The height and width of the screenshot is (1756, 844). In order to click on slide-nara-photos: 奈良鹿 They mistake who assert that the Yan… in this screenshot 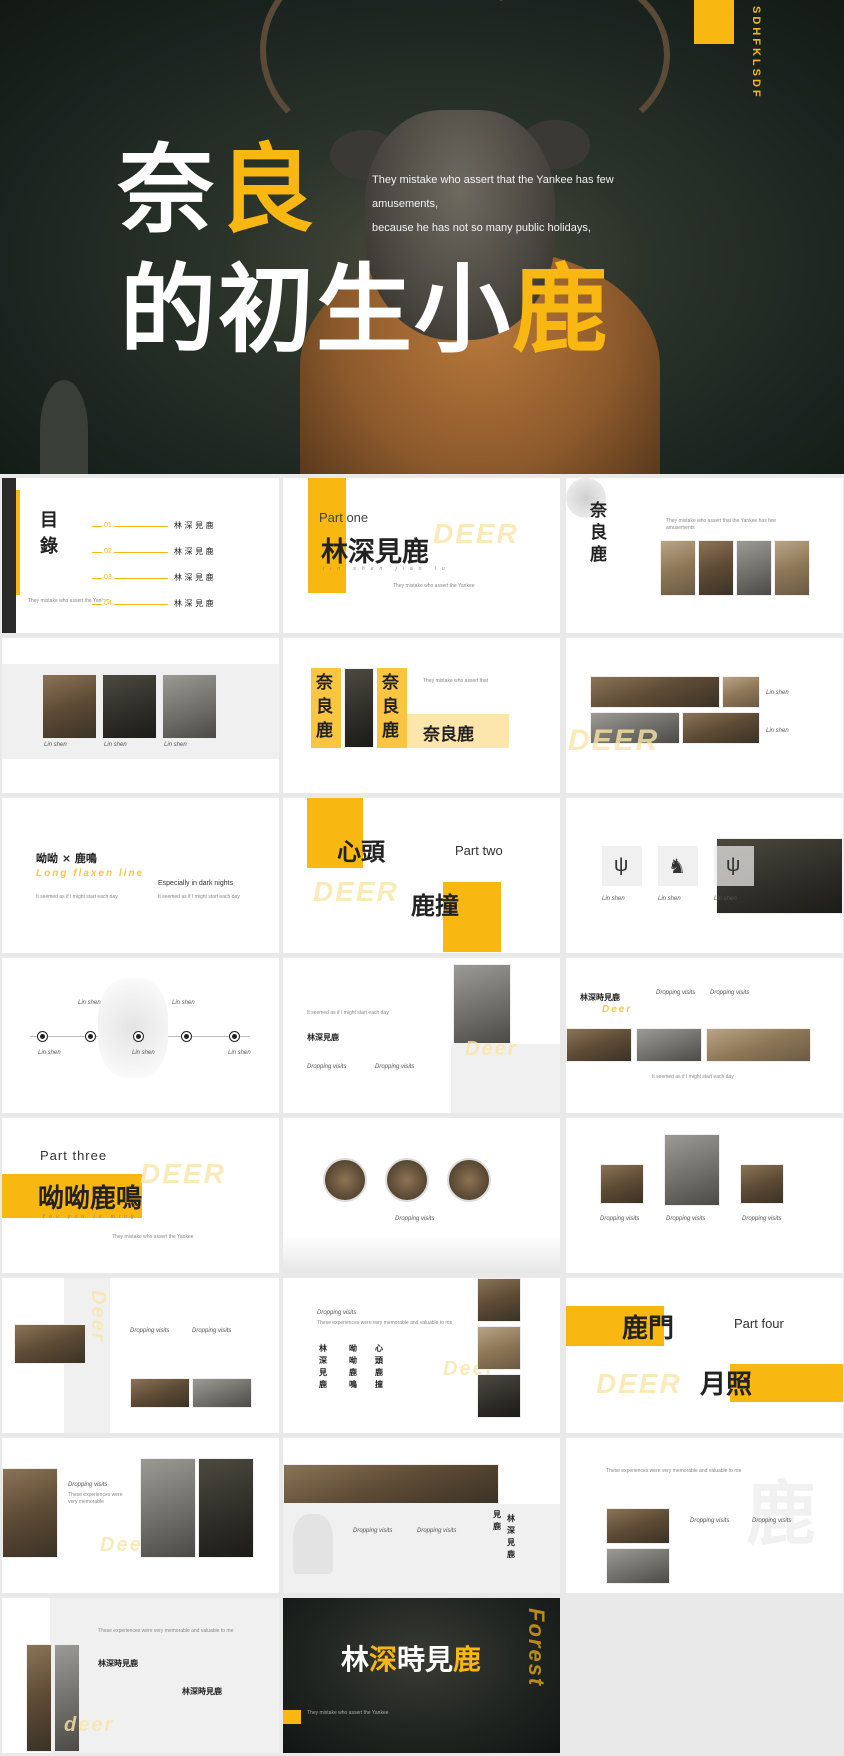, I will do `click(704, 555)`.